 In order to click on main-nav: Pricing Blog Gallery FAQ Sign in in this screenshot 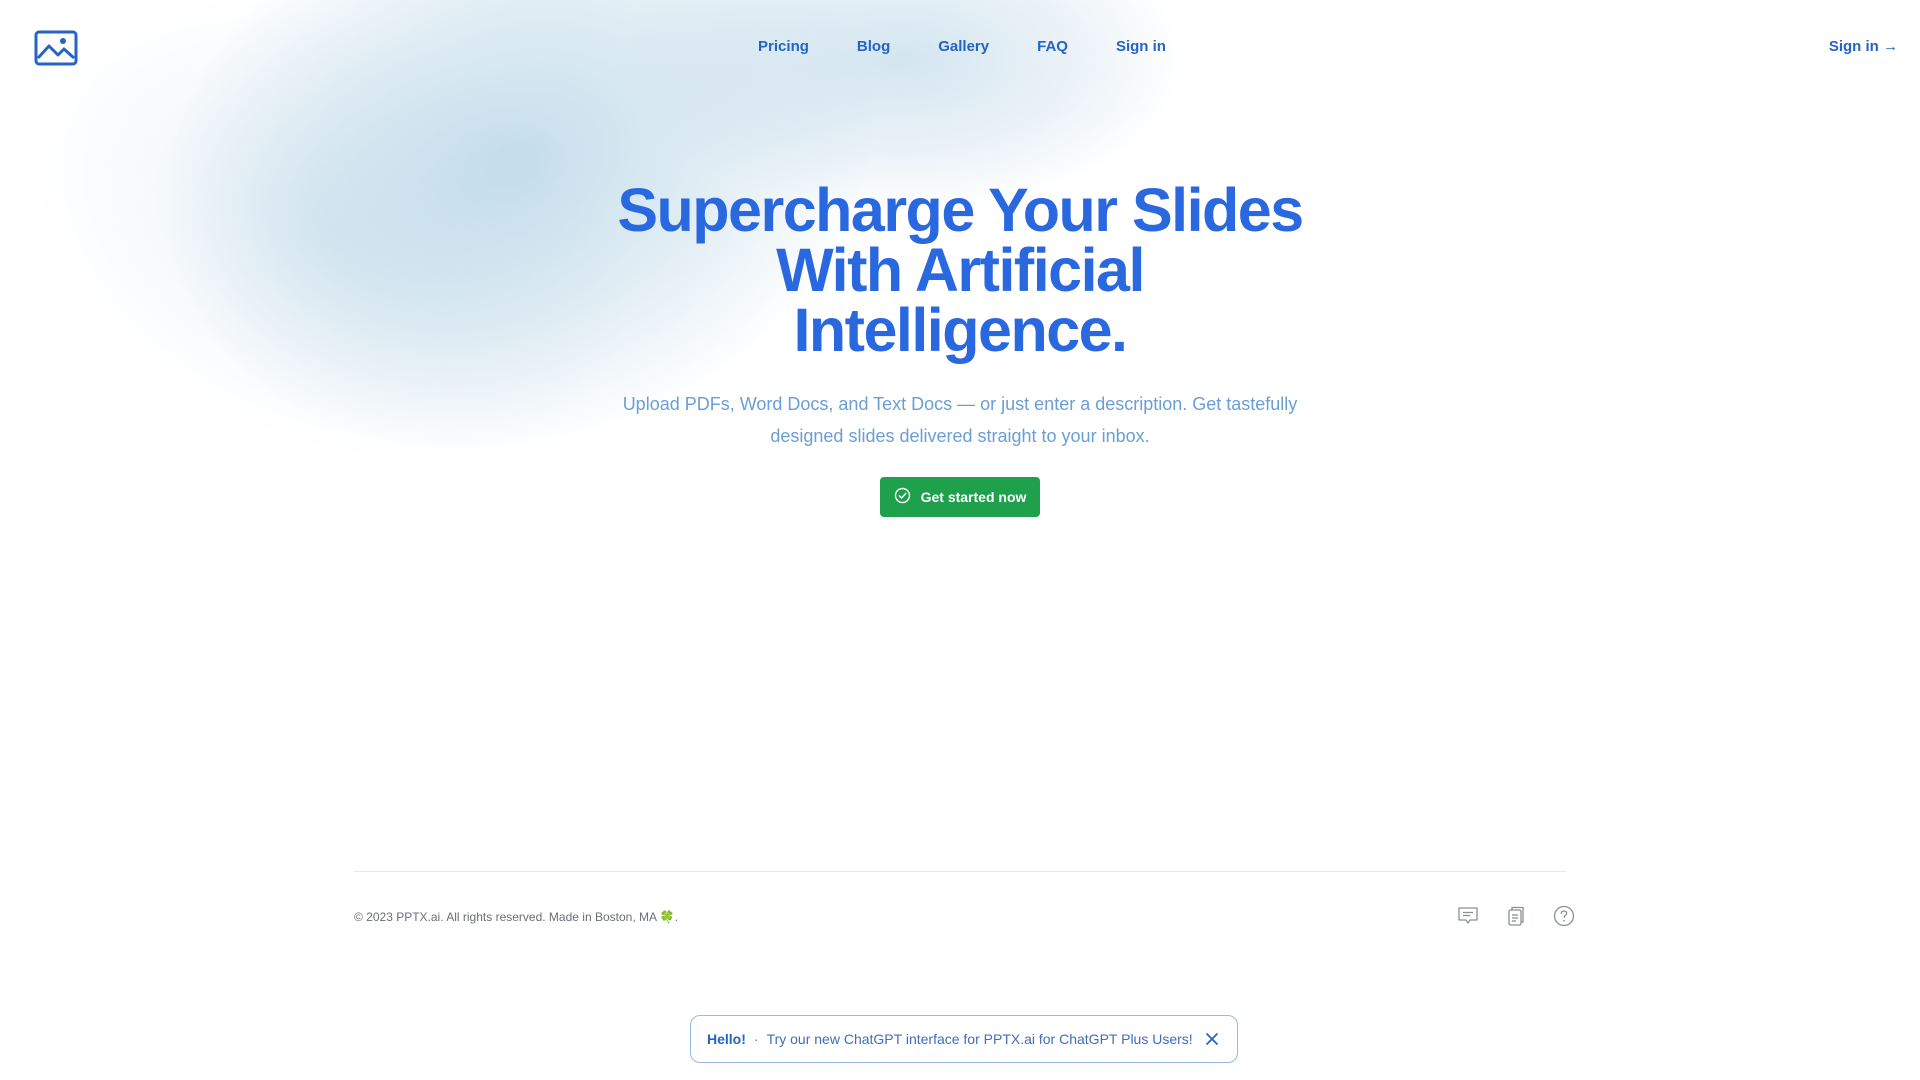, I will do `click(960, 46)`.